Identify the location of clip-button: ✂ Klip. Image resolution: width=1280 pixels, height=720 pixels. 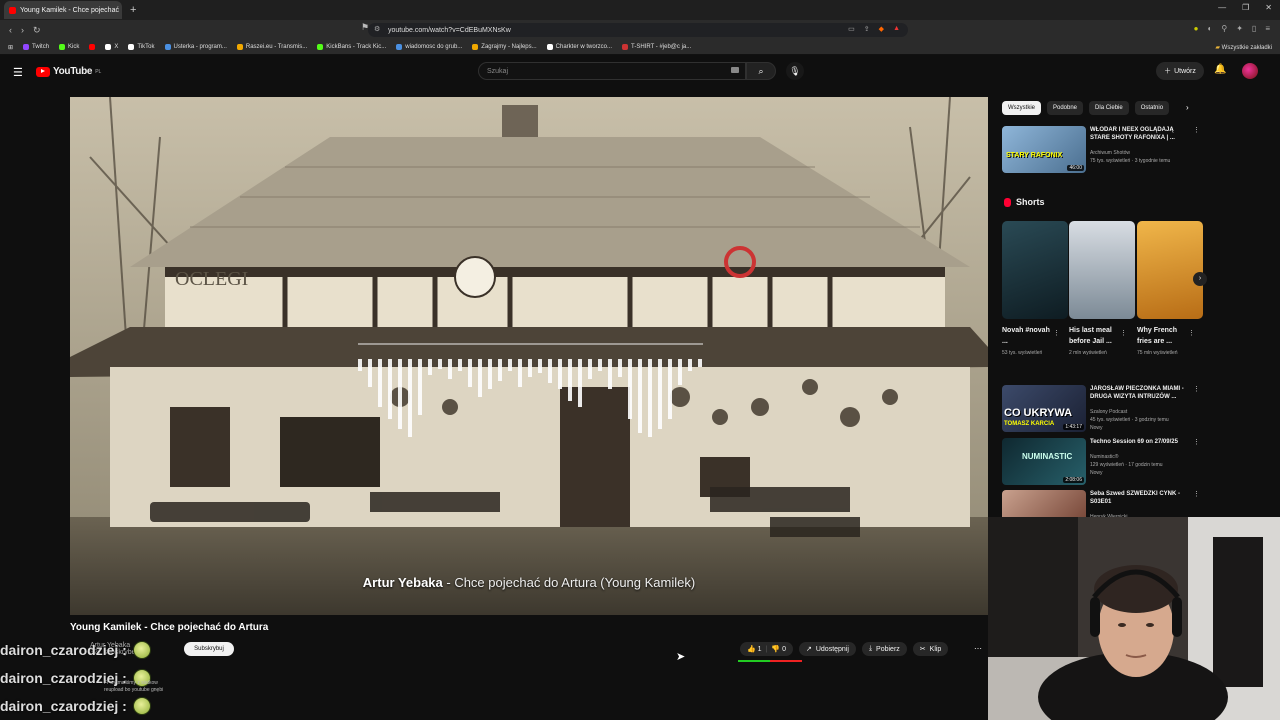
(930, 649).